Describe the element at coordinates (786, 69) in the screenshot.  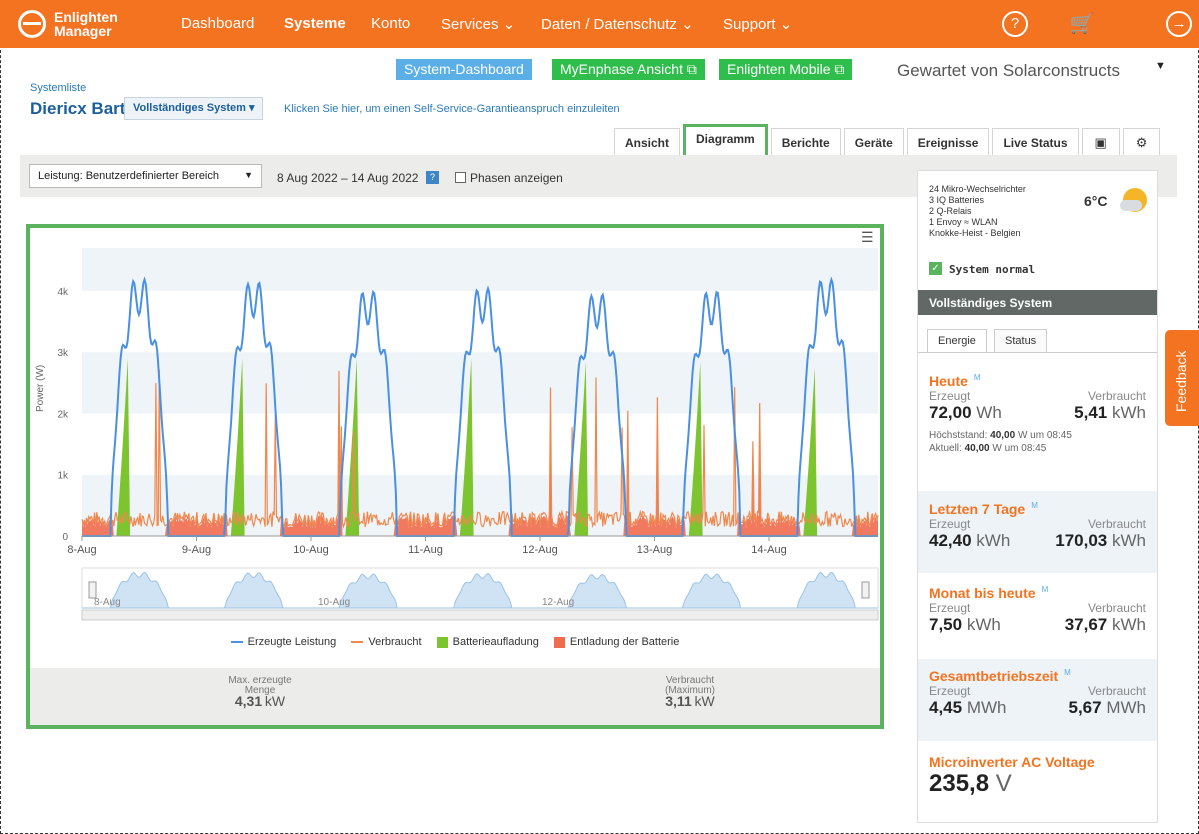
I see `enlighten-mobile-link: Enlighten Mobile ⧉` at that location.